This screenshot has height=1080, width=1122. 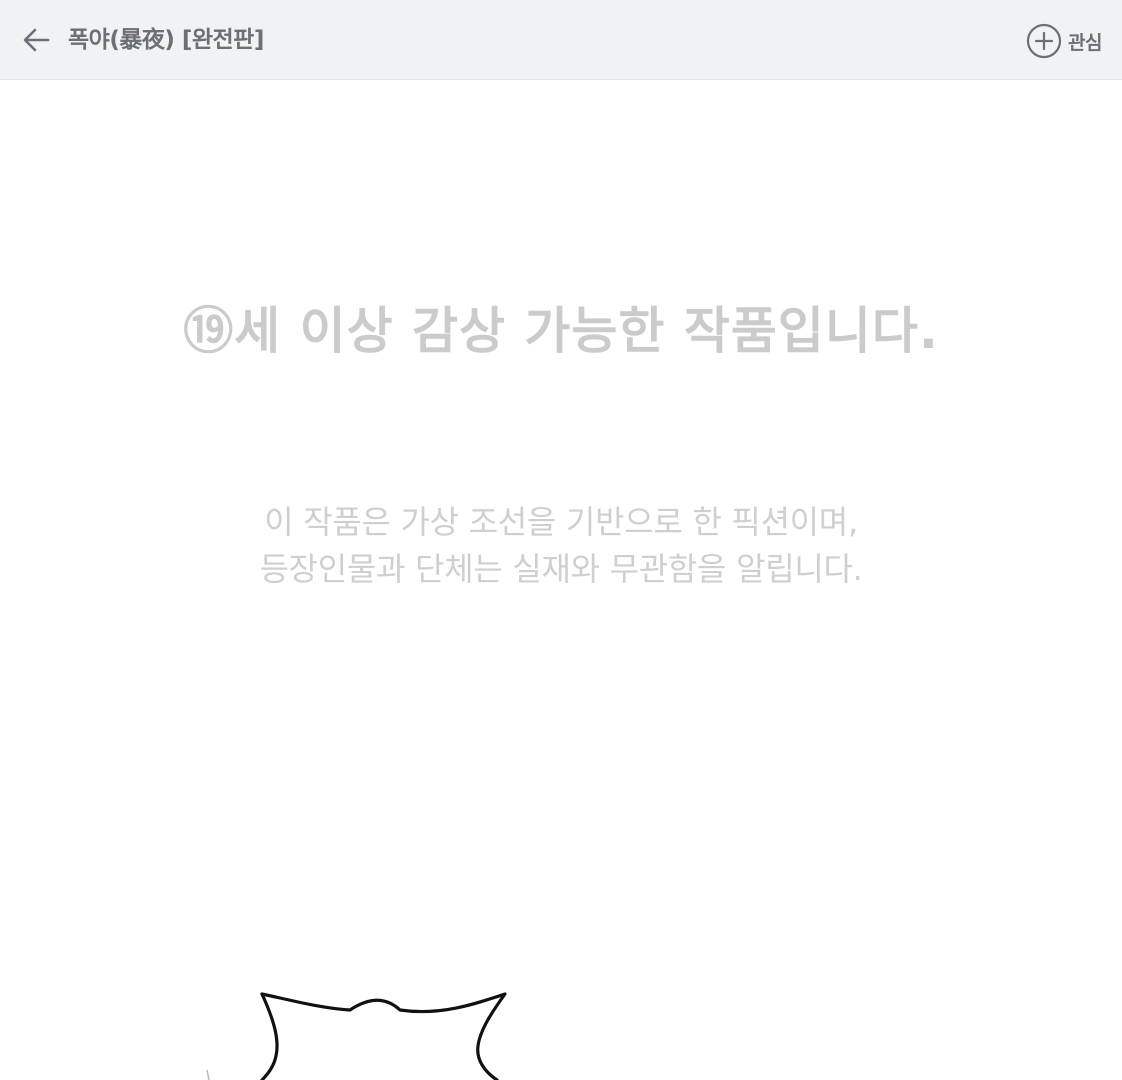 What do you see at coordinates (561, 569) in the screenshot?
I see `disclaimer-line-2: 등장인물과 단체는 실재와 무관함을 알립니다.` at bounding box center [561, 569].